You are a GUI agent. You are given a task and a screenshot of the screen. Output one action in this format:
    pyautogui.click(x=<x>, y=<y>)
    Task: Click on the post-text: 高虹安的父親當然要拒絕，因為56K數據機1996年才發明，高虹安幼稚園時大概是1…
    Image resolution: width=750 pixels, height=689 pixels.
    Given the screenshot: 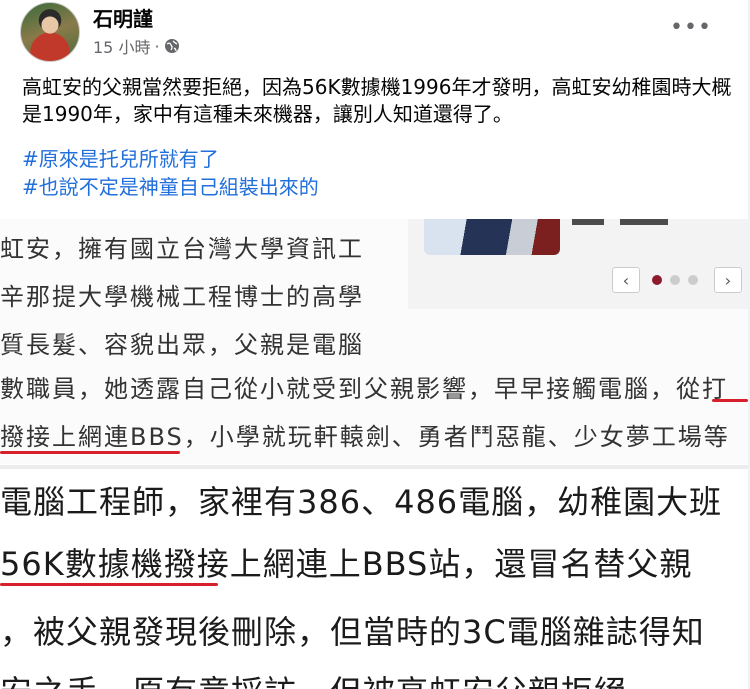 What is the action you would take?
    pyautogui.click(x=377, y=100)
    